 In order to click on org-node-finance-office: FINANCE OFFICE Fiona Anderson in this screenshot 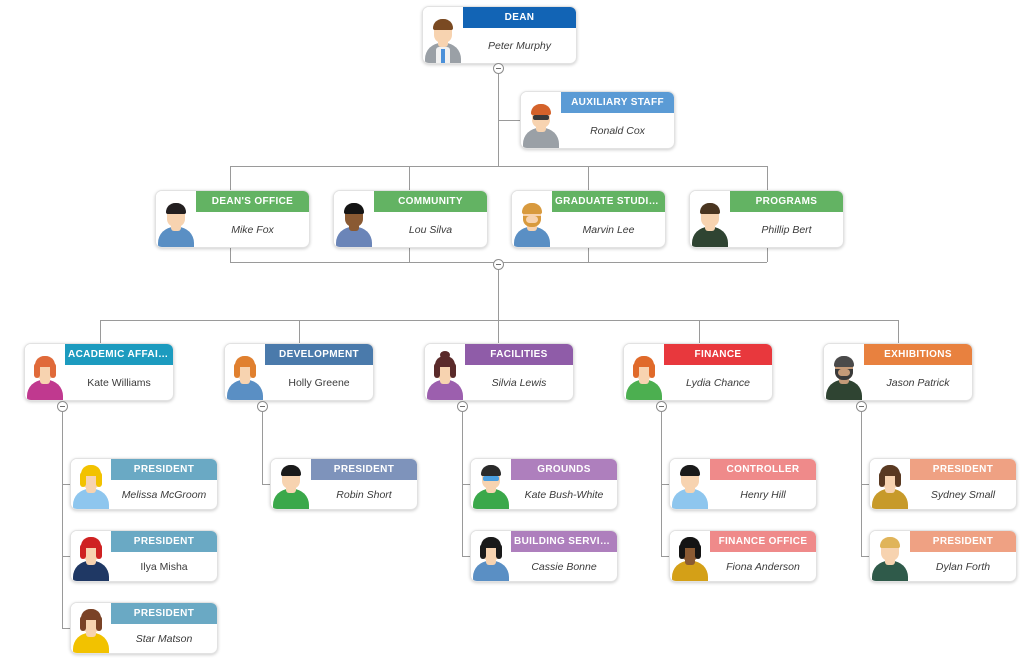, I will do `click(743, 556)`.